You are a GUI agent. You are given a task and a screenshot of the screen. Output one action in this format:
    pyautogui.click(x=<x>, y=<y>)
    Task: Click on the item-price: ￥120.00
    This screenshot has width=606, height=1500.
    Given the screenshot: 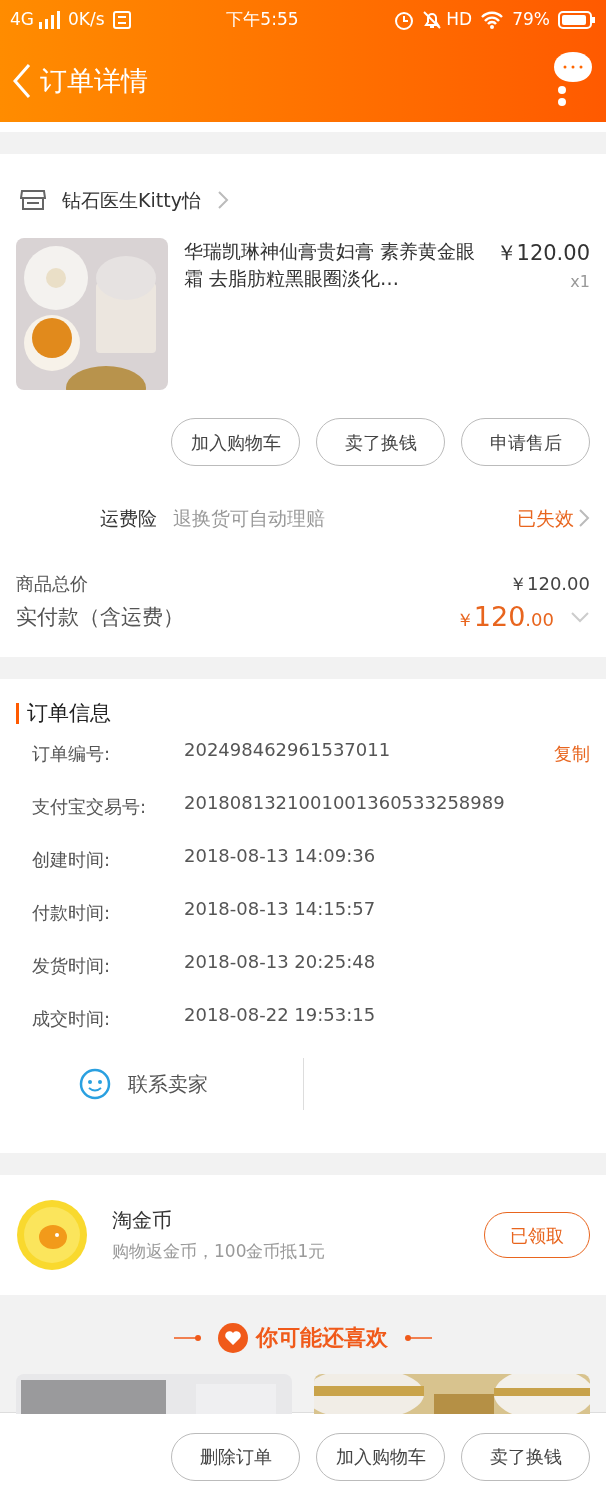 What is the action you would take?
    pyautogui.click(x=542, y=253)
    